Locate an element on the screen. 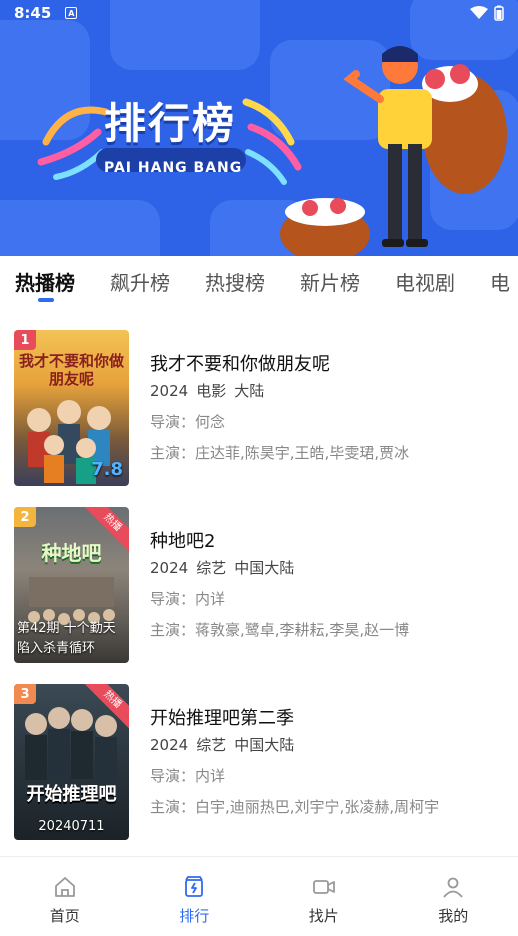 This screenshot has width=518, height=936. rank-badge: 3 is located at coordinates (25, 694).